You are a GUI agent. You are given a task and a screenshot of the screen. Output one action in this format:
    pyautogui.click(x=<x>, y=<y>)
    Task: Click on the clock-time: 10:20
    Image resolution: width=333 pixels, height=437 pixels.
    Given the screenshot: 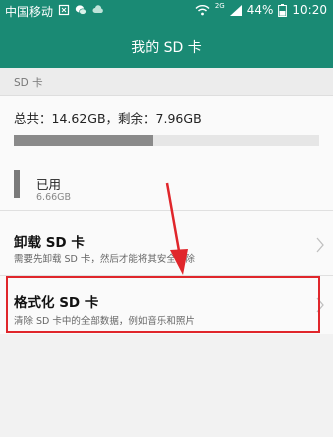 What is the action you would take?
    pyautogui.click(x=309, y=10)
    